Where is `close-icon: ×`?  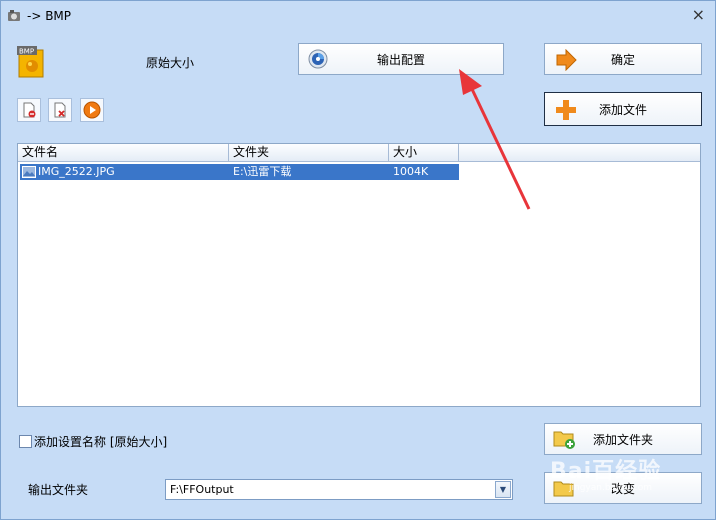 close-icon: × is located at coordinates (698, 14).